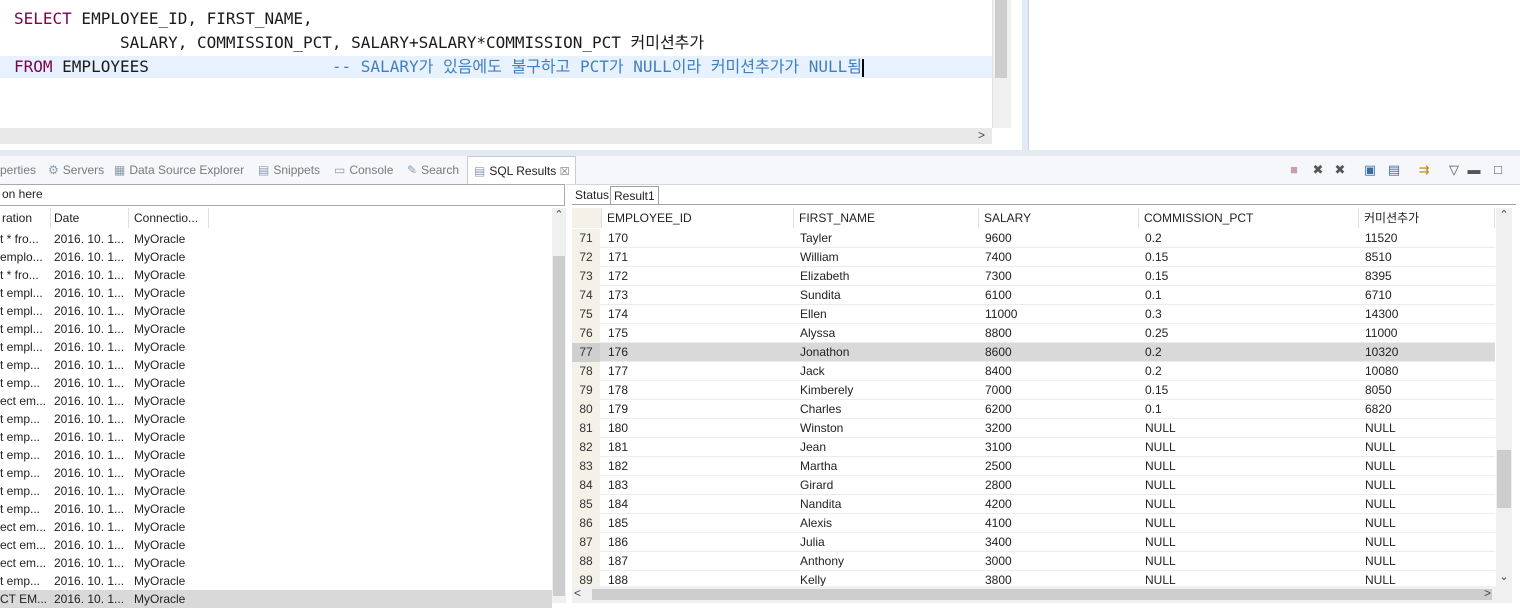 This screenshot has width=1520, height=608. I want to click on row-number: 74, so click(586, 295).